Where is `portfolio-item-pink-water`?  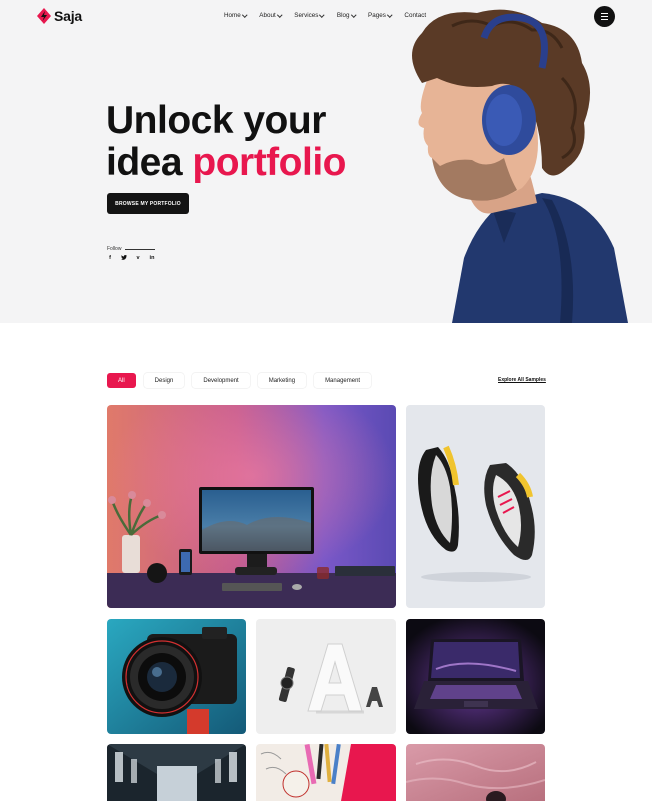 portfolio-item-pink-water is located at coordinates (475, 772).